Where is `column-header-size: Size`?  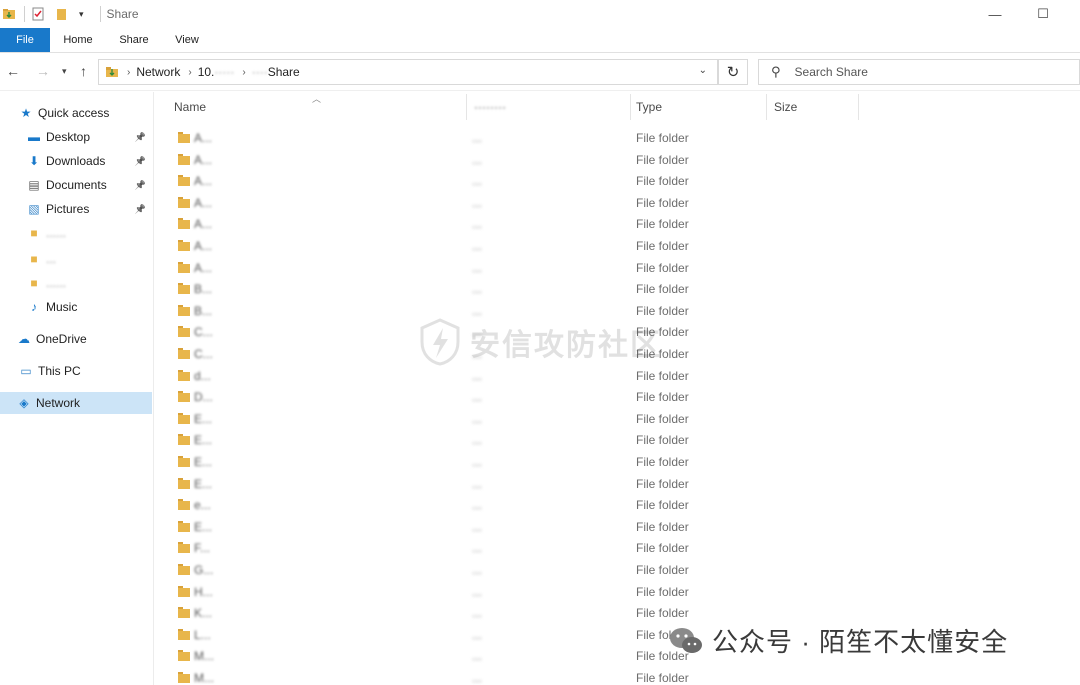
column-header-size: Size is located at coordinates (785, 107).